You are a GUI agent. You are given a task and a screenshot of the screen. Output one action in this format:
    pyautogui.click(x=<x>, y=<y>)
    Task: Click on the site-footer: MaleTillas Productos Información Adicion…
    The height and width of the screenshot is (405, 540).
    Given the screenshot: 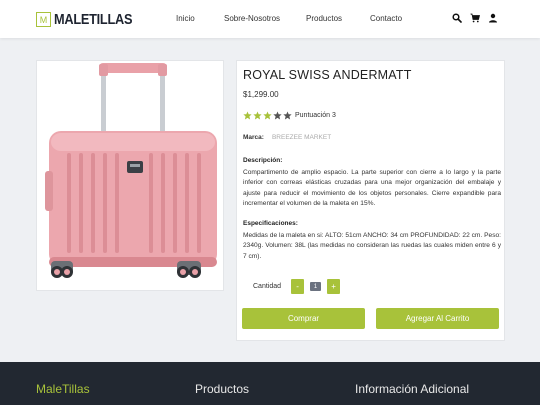 What is the action you would take?
    pyautogui.click(x=270, y=383)
    